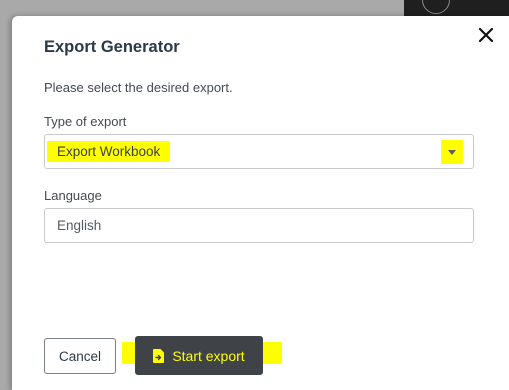 The image size is (509, 390). What do you see at coordinates (79, 225) in the screenshot?
I see `language-value: English` at bounding box center [79, 225].